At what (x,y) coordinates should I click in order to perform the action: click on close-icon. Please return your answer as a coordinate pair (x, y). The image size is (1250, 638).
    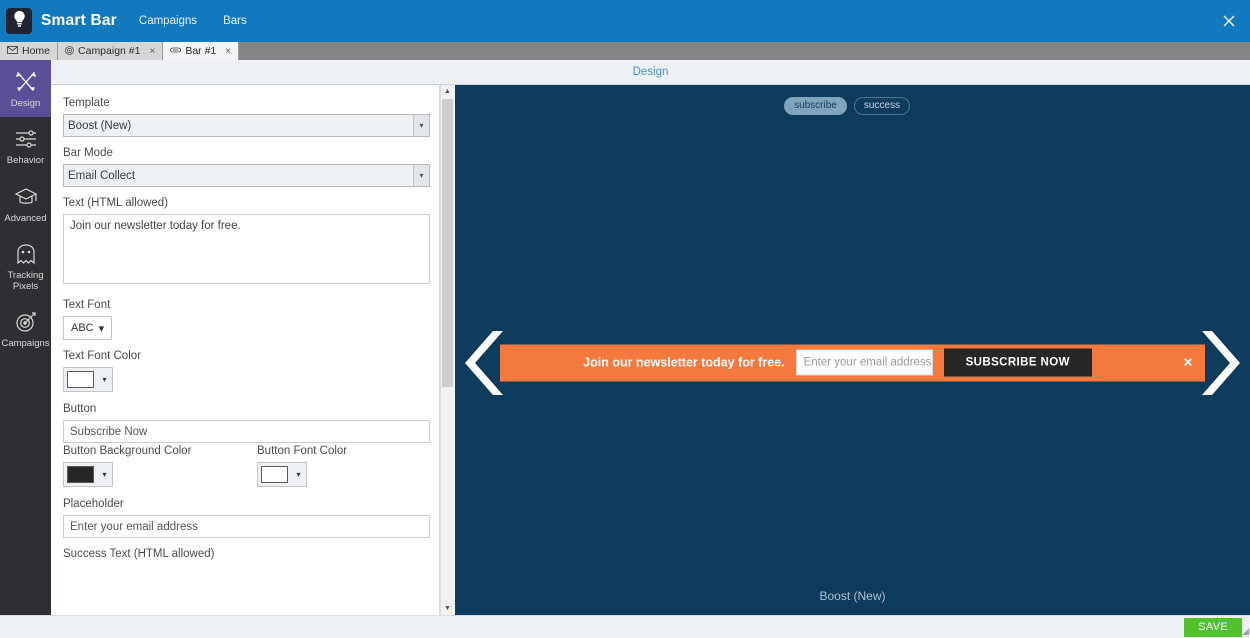
    Looking at the image, I should click on (1229, 21).